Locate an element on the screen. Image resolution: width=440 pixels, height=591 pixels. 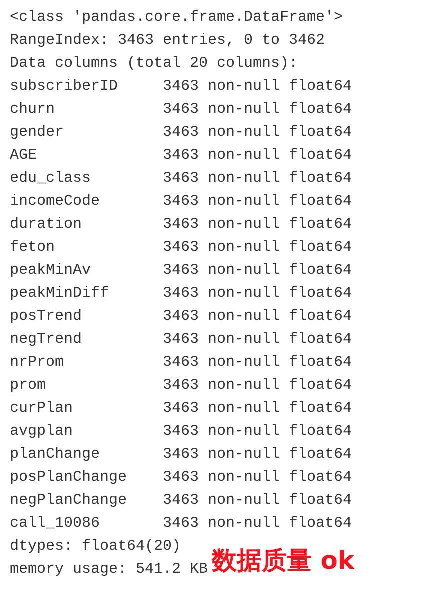
output-line: RangeIndex: 3463 entries, 0 to 3462 is located at coordinates (168, 41).